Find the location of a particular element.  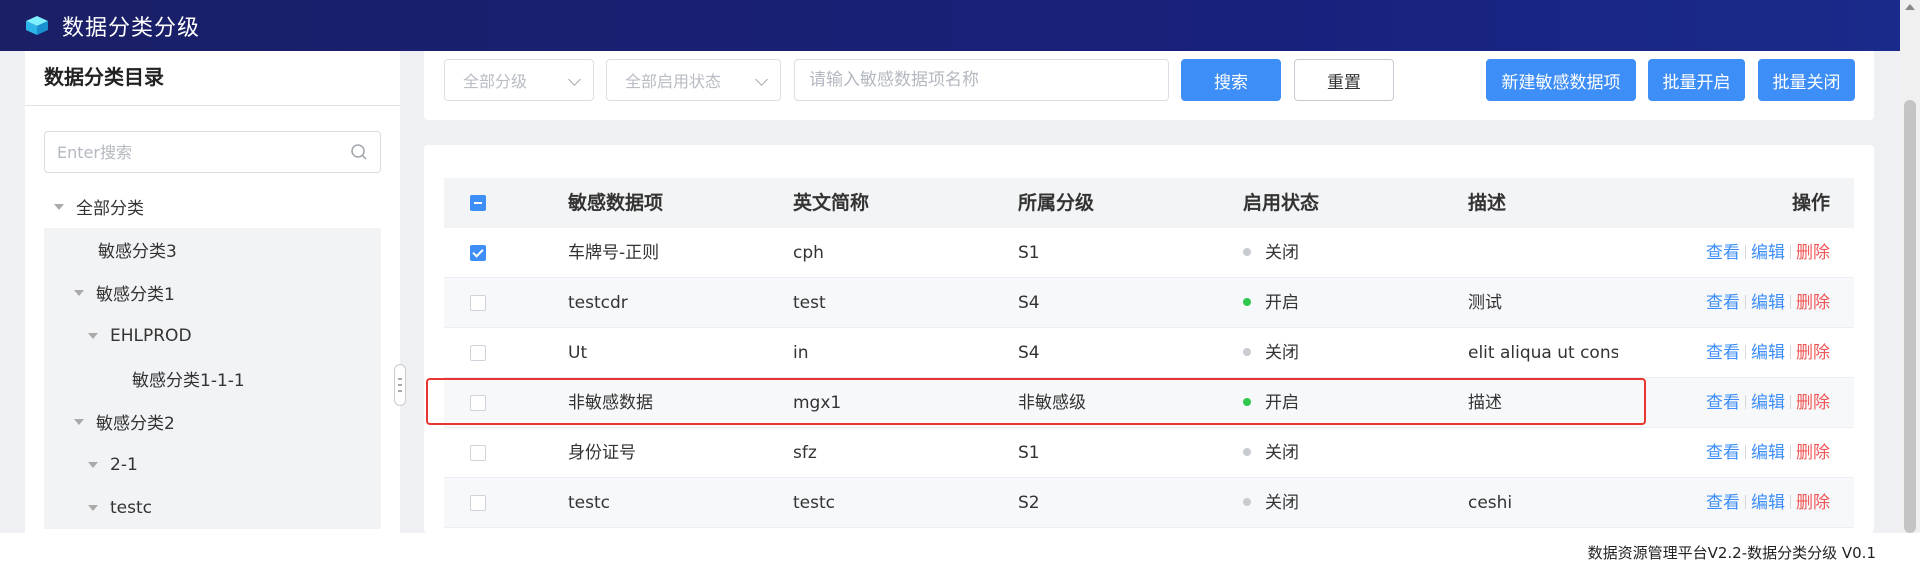

tree-node: testc is located at coordinates (212, 507).